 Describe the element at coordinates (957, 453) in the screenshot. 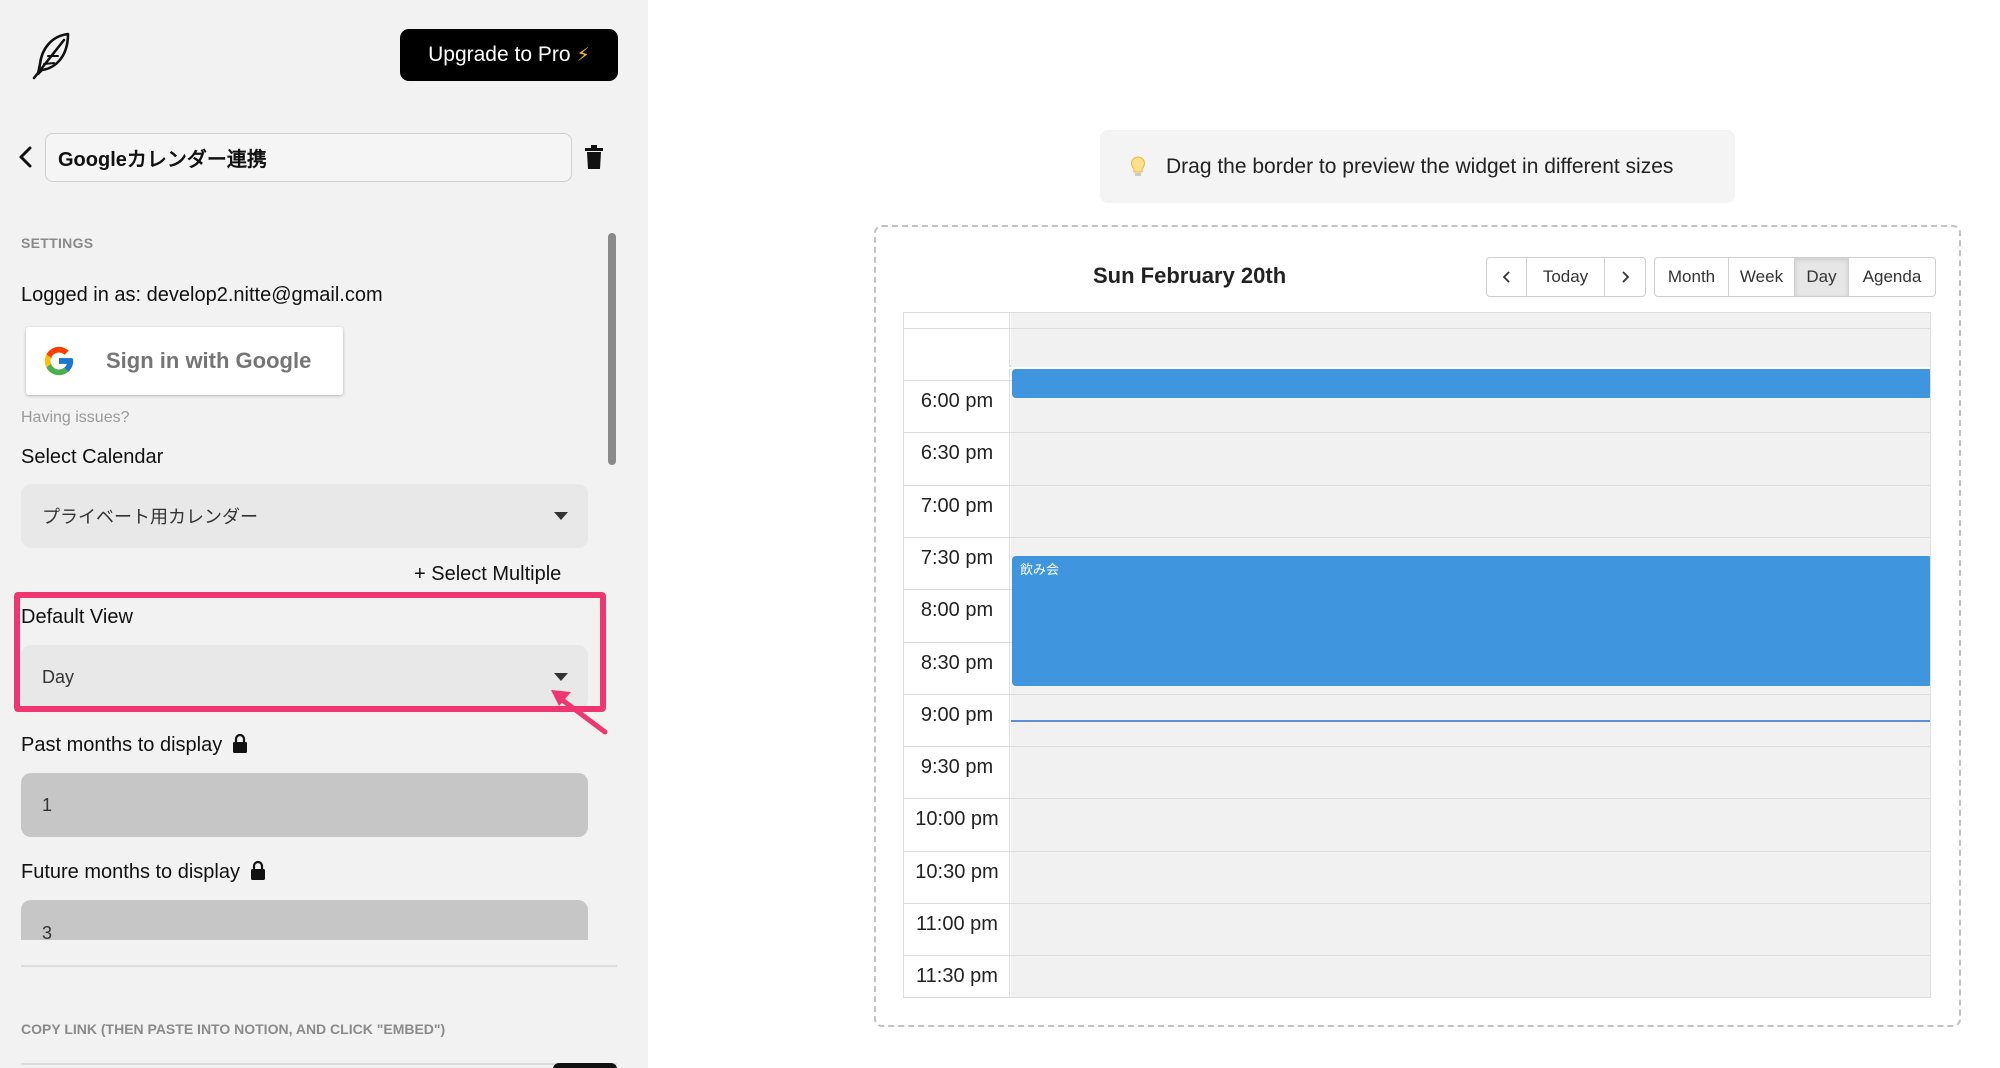

I see `time-slot-label: 6:30 pm` at that location.